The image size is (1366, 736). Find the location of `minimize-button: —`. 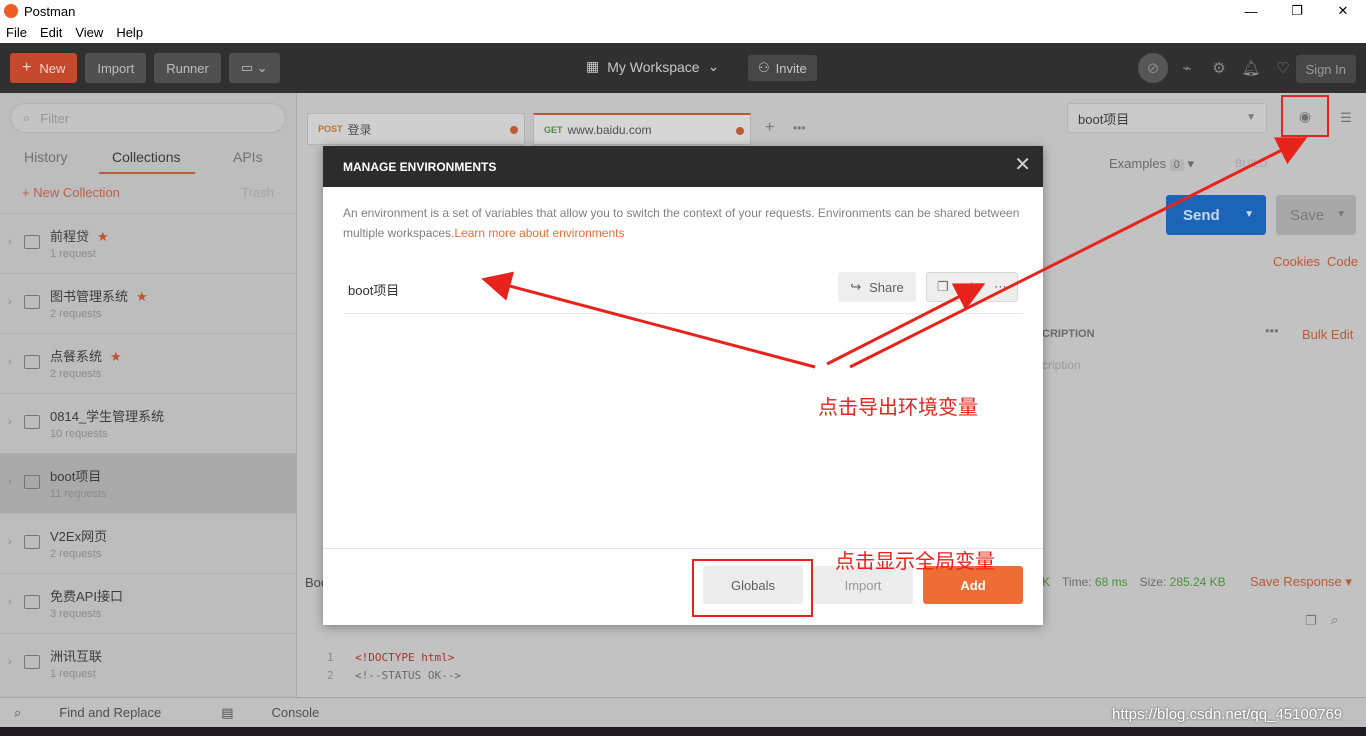

minimize-button: — is located at coordinates (1251, 11).